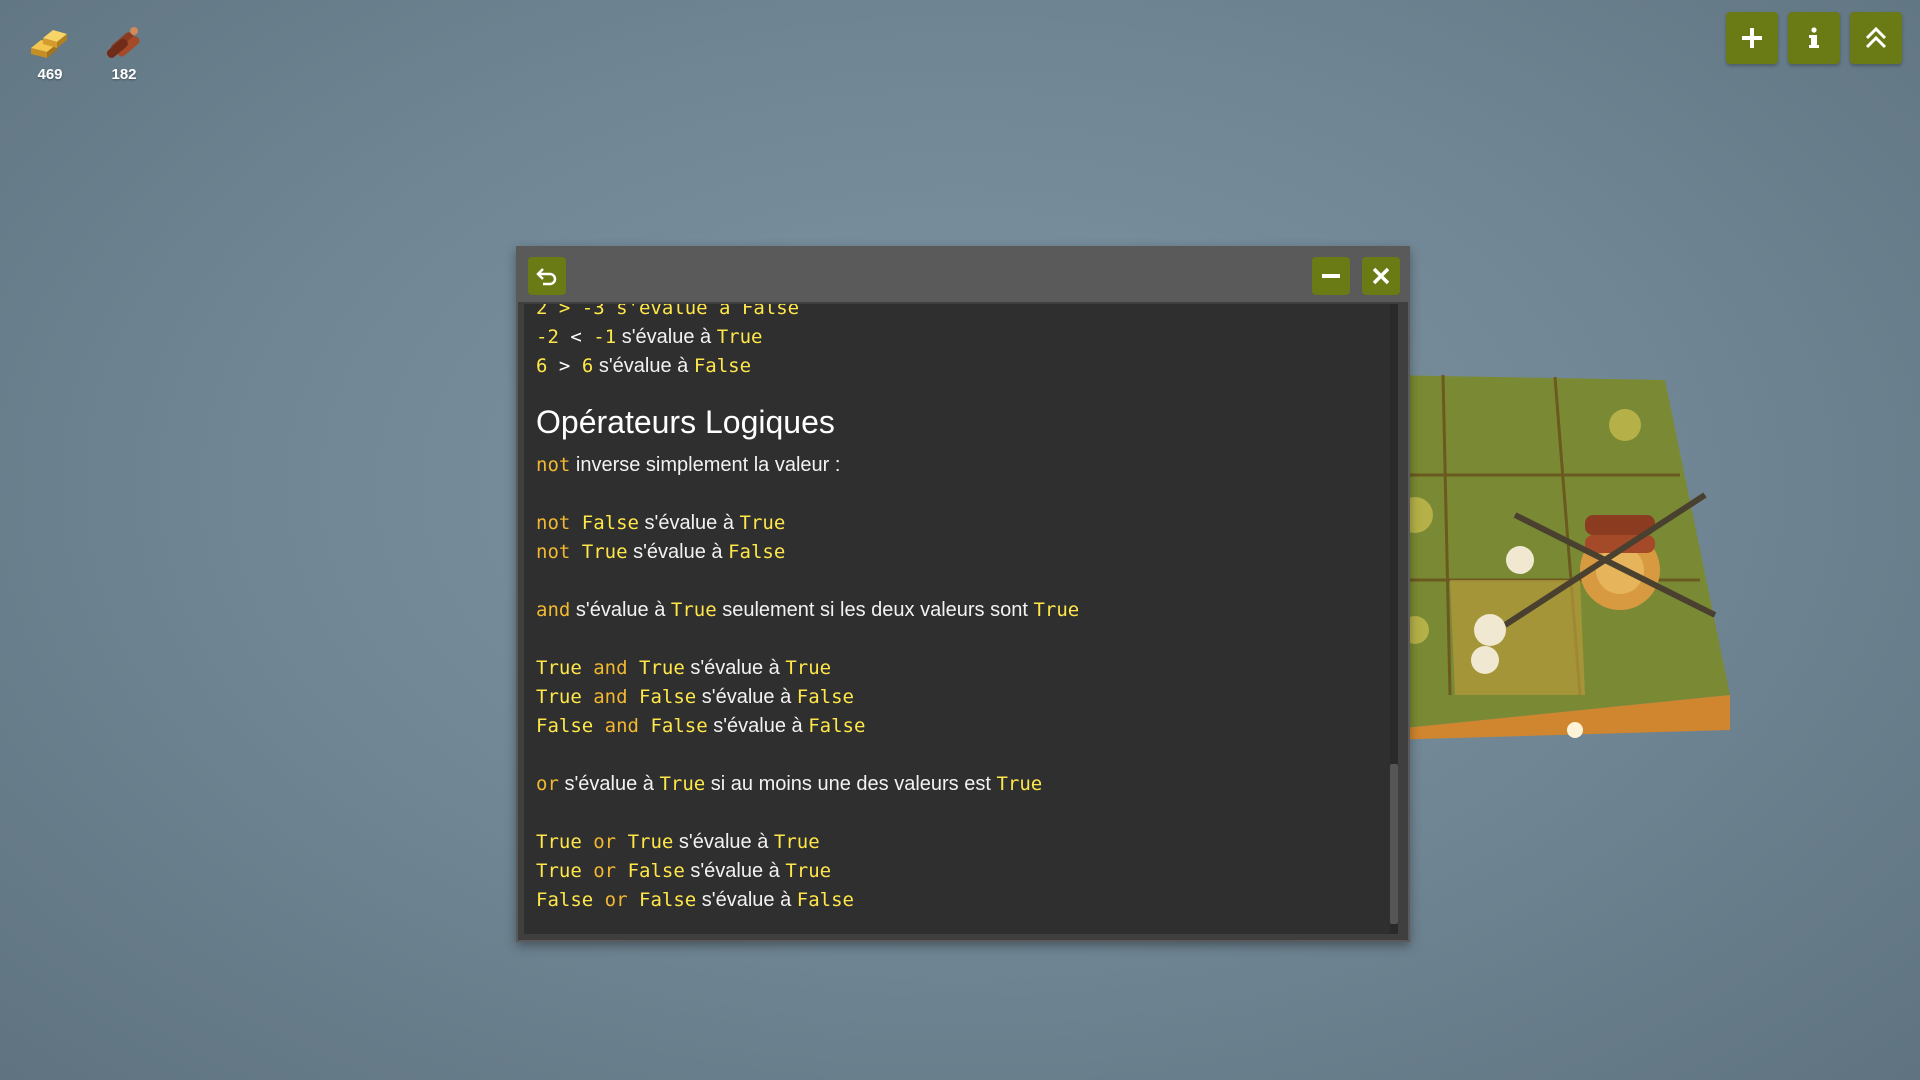 The width and height of the screenshot is (1920, 1080). I want to click on top-toolbar, so click(1814, 38).